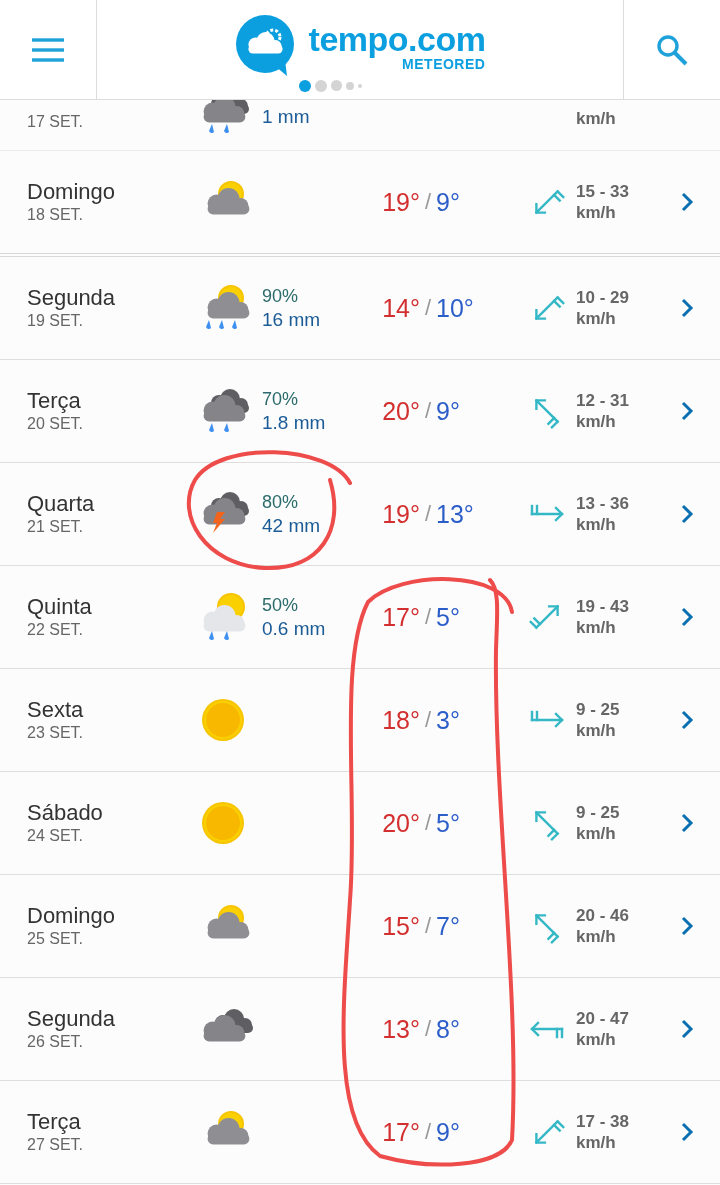 The height and width of the screenshot is (1185, 720). Describe the element at coordinates (286, 116) in the screenshot. I see `precip-amount: 1 mm` at that location.